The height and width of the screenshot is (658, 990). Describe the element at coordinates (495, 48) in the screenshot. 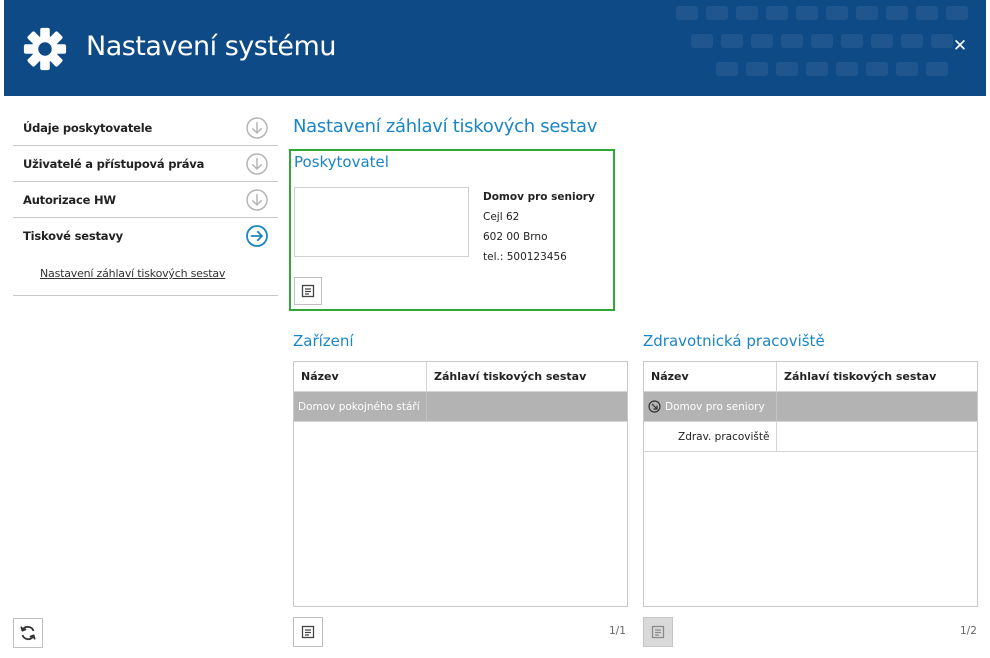

I see `window-header: Nastavení systému ✕` at that location.